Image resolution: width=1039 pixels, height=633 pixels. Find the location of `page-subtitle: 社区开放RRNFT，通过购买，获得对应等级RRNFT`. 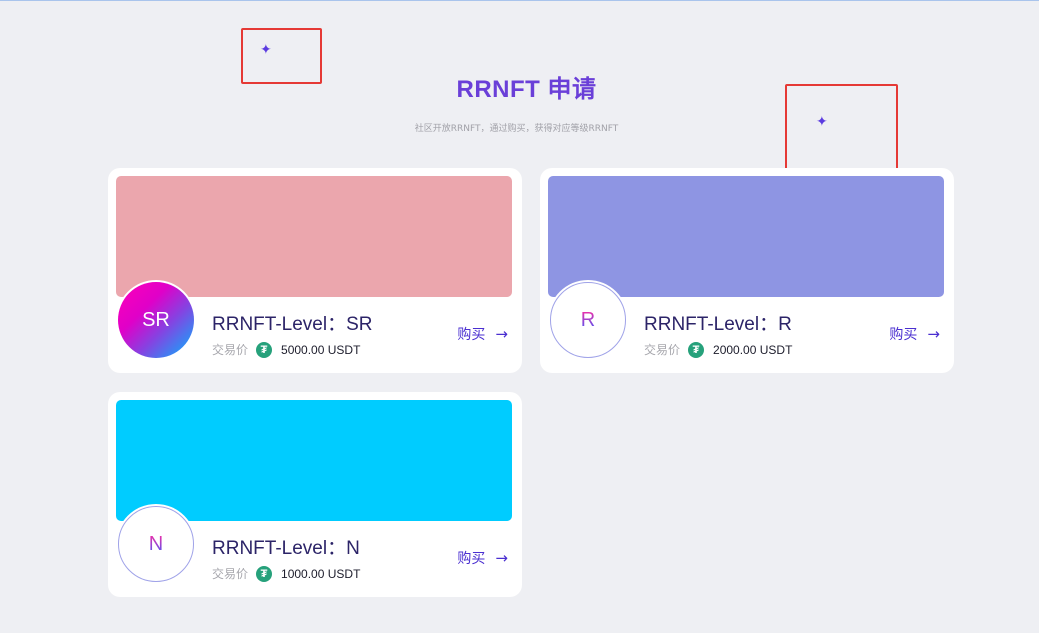

page-subtitle: 社区开放RRNFT，通过购买，获得对应等级RRNFT is located at coordinates (516, 129).